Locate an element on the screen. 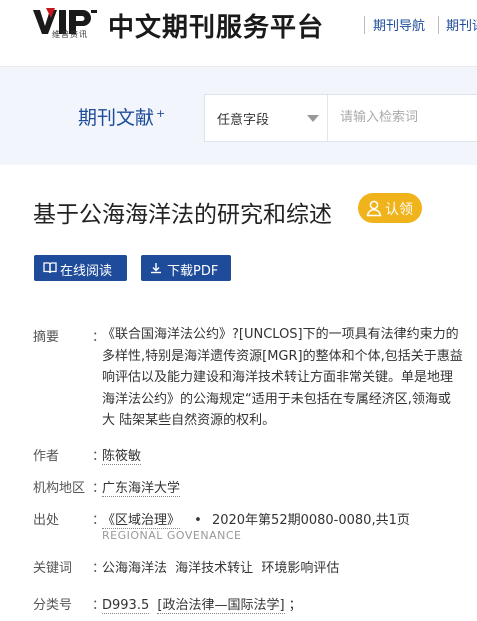  source-row: 《区域治理》 • 2020年第52期0080-0080,共1页 is located at coordinates (256, 519).